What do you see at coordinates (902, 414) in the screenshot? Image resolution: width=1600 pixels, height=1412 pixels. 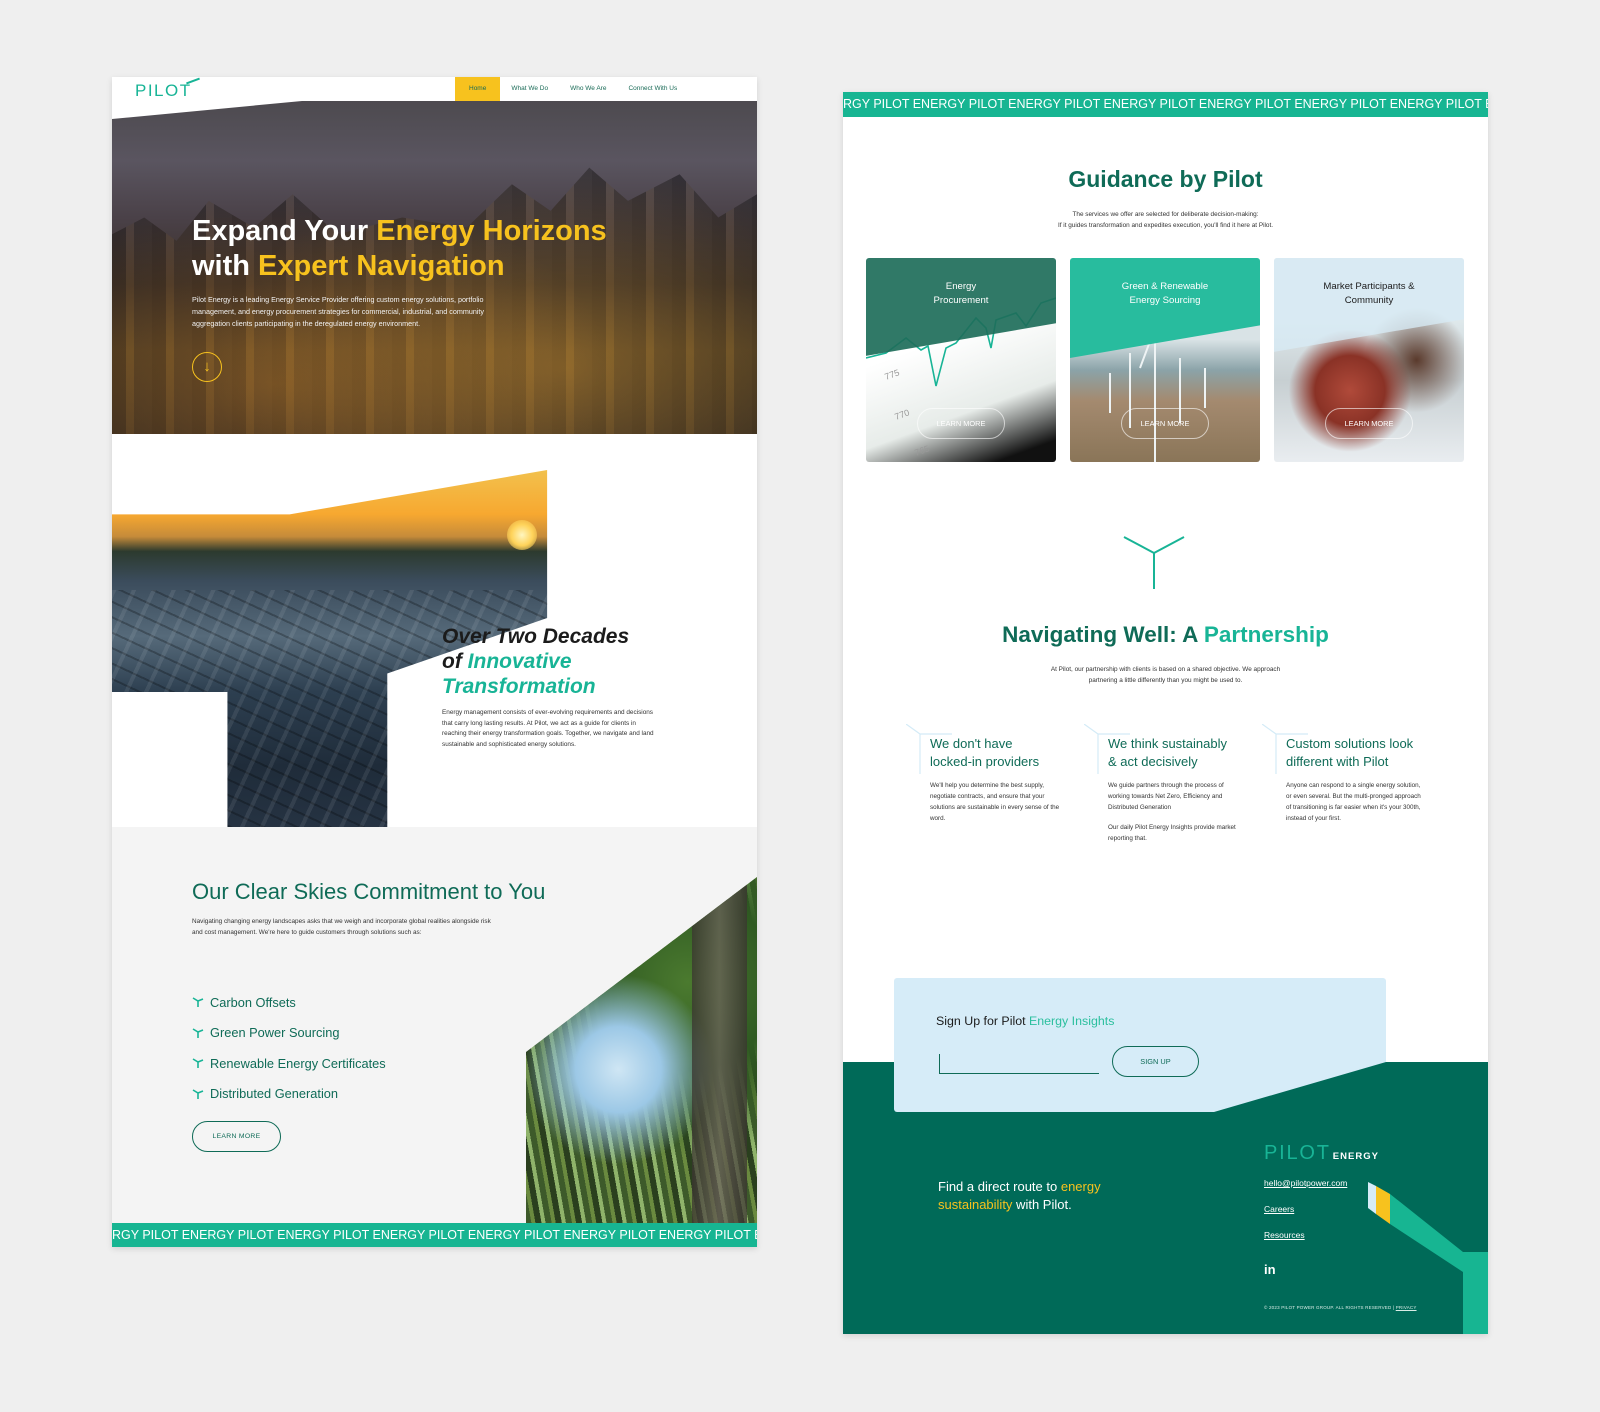 I see `svg-text: 770` at bounding box center [902, 414].